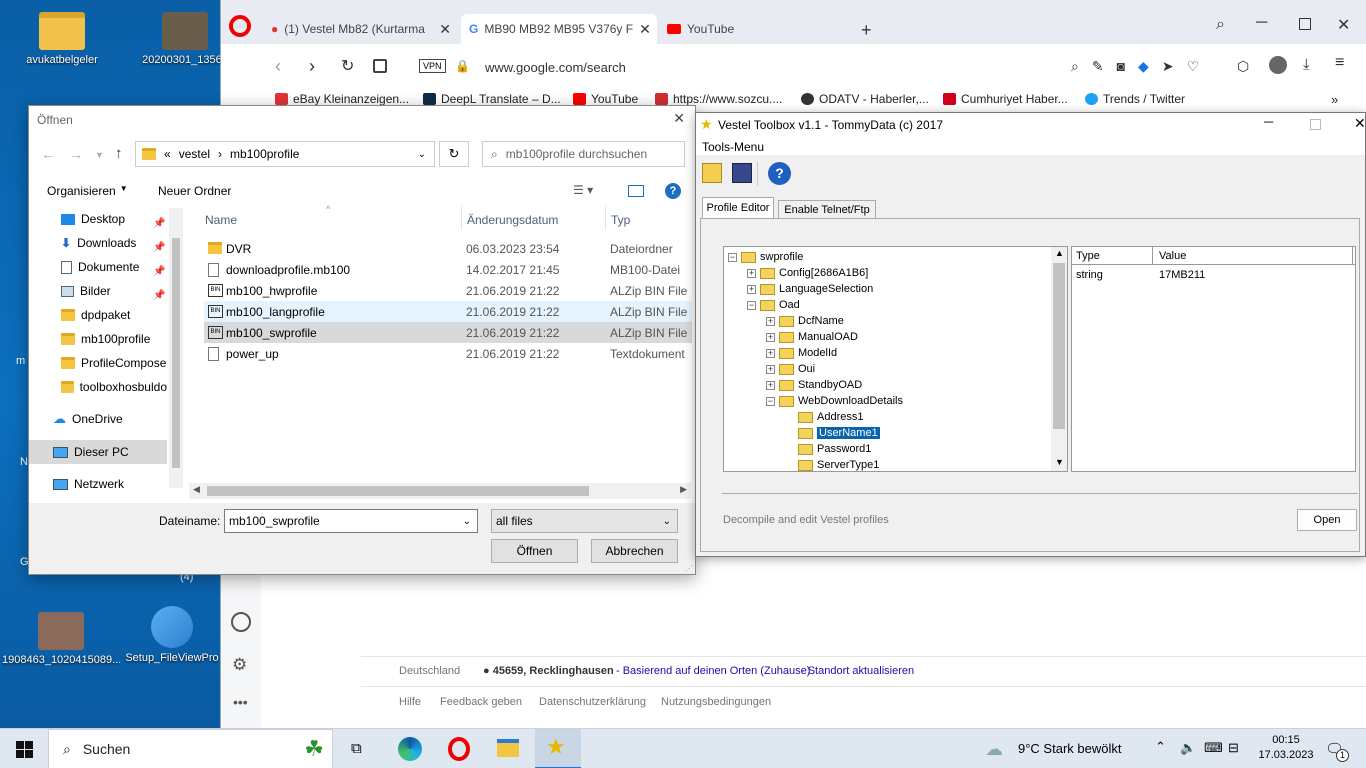 The image size is (1366, 768). What do you see at coordinates (636, 191) in the screenshot?
I see `preview-pane-icon` at bounding box center [636, 191].